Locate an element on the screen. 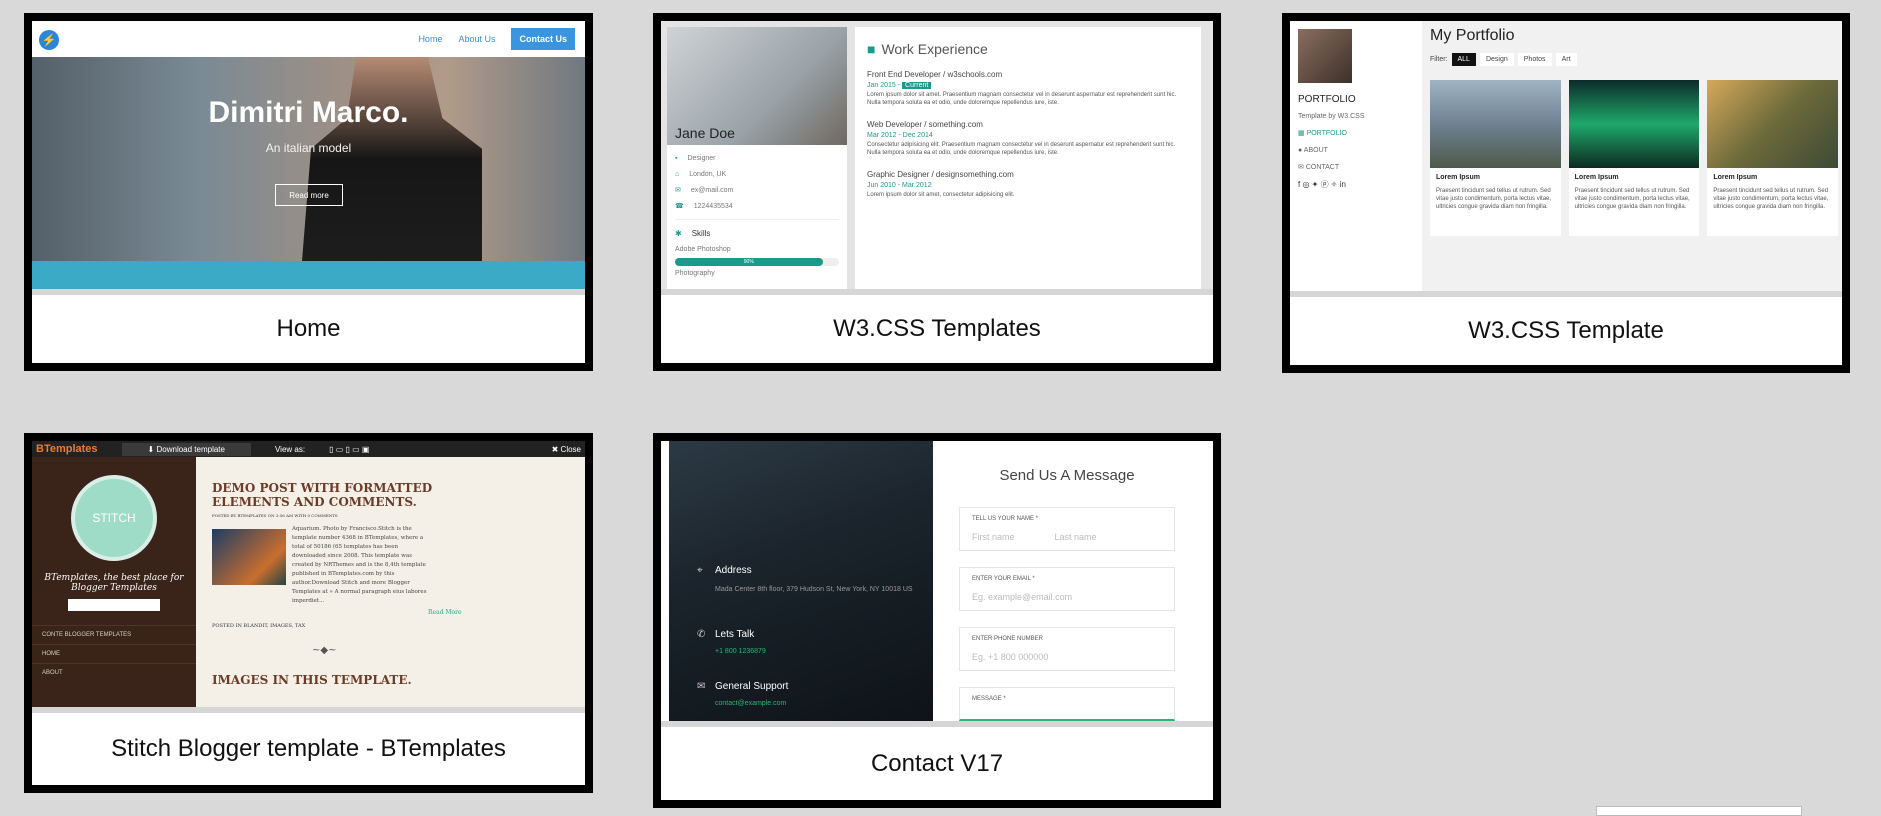 This screenshot has width=1881, height=816. card-title: W3.CSS Templates is located at coordinates (937, 328).